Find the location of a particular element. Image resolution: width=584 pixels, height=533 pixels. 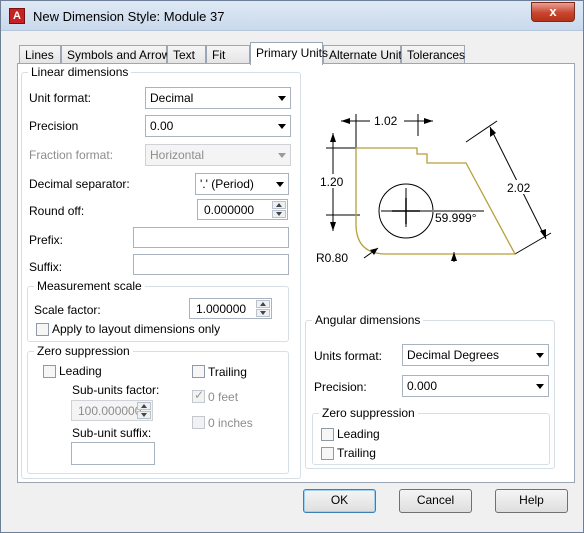

subunits-factor-spinner: 100.000000 is located at coordinates (112, 410).